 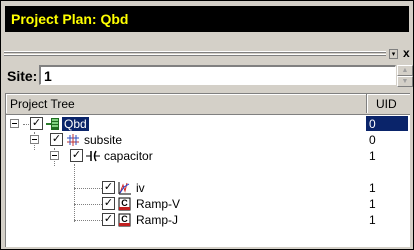 I want to click on control-bar: ▾ x, so click(x=207, y=55).